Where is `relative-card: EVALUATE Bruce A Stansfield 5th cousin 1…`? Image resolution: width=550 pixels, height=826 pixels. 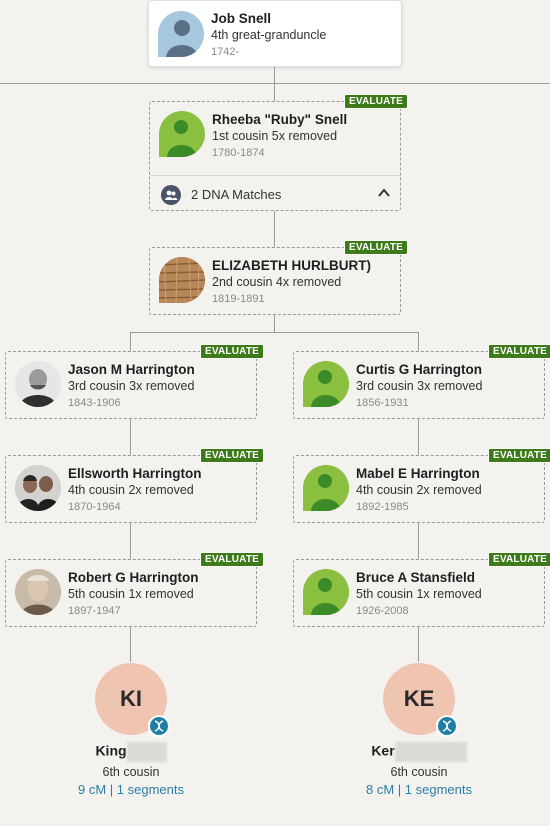 relative-card: EVALUATE Bruce A Stansfield 5th cousin 1… is located at coordinates (421, 589).